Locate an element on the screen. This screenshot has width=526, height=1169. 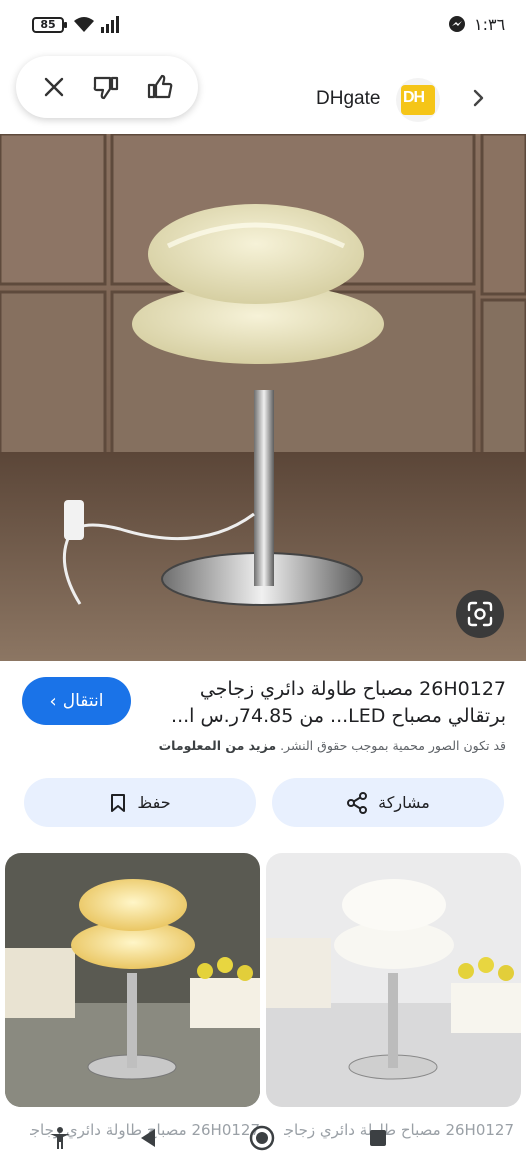
recents-icon is located at coordinates (378, 1138).